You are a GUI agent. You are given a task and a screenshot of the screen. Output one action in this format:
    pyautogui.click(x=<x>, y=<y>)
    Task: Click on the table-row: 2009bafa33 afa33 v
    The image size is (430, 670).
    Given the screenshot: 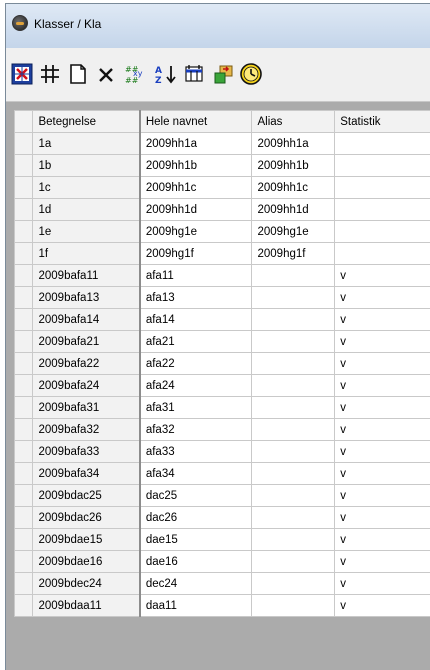 What is the action you would take?
    pyautogui.click(x=221, y=451)
    